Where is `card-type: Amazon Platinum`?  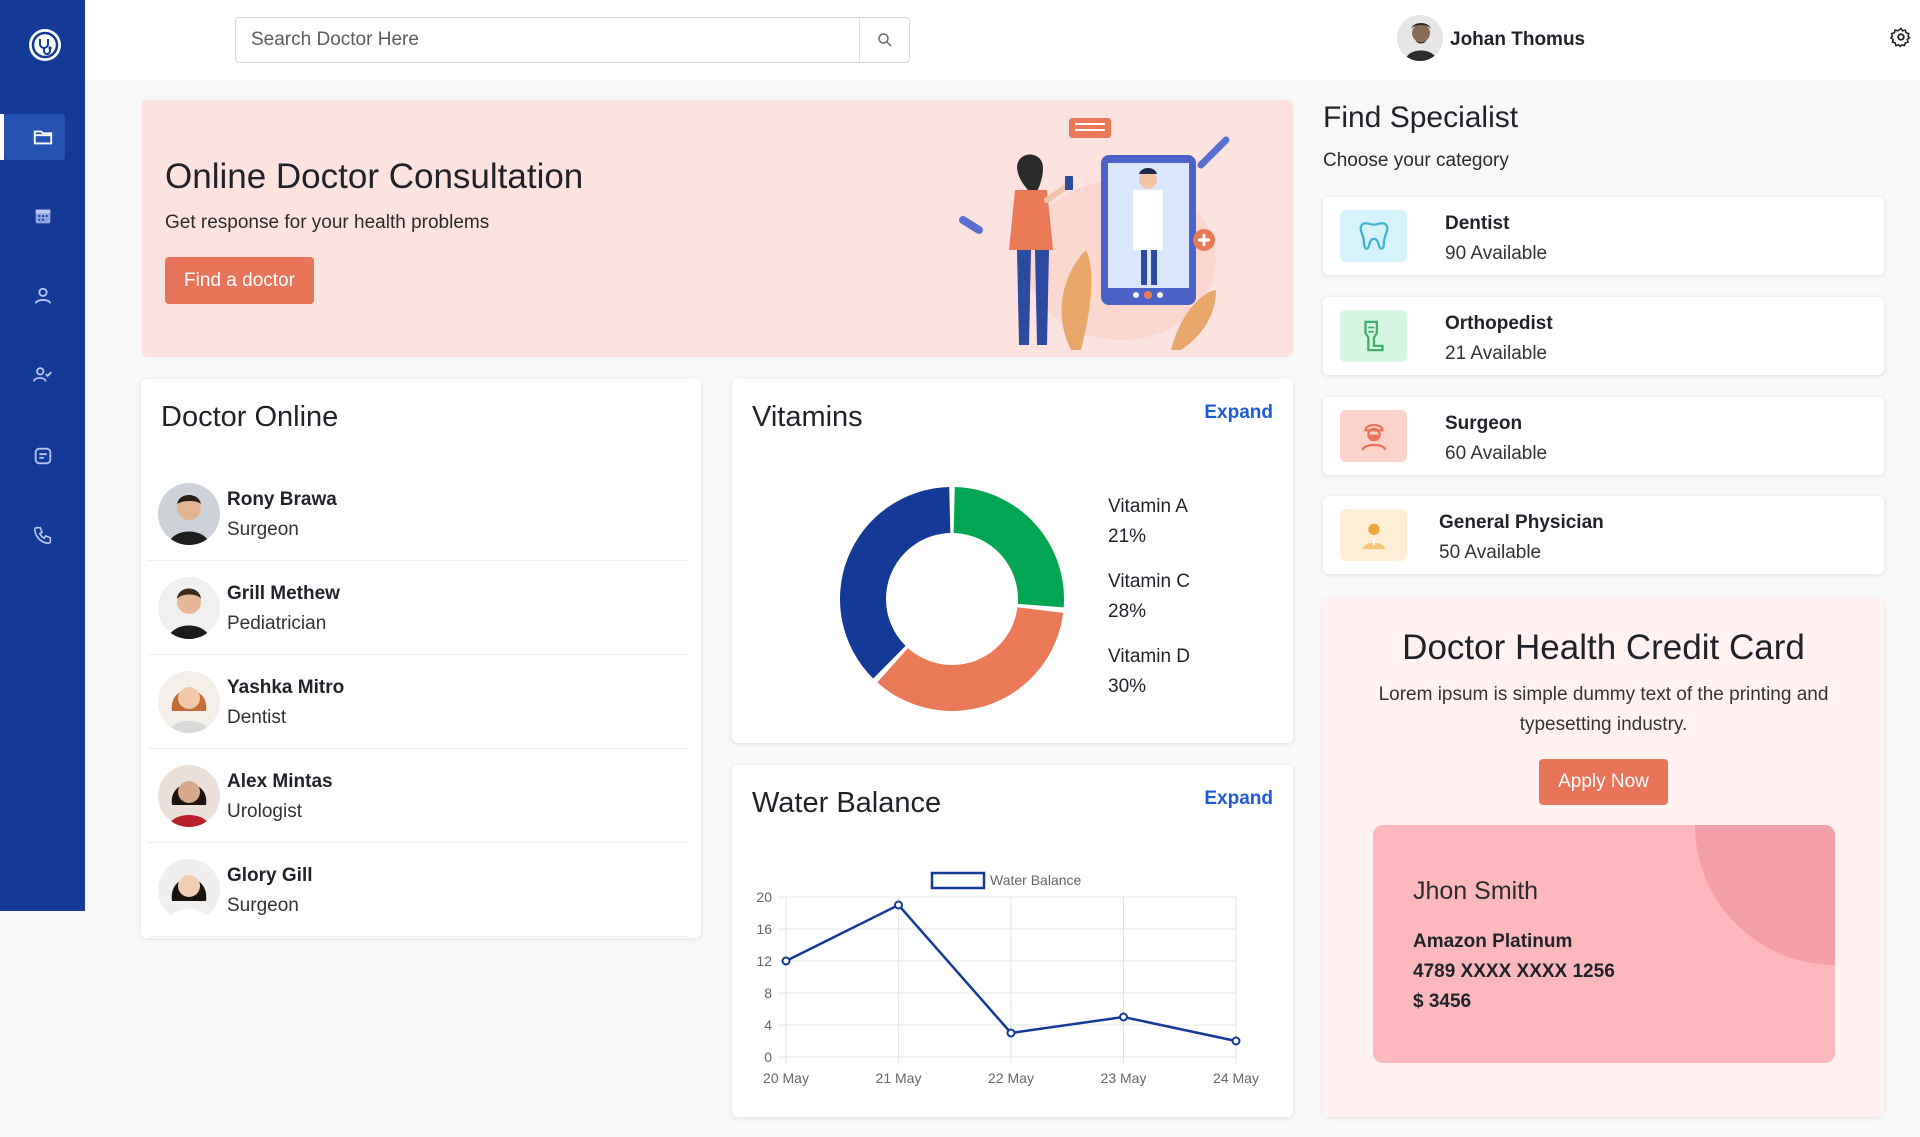 card-type: Amazon Platinum is located at coordinates (1493, 941).